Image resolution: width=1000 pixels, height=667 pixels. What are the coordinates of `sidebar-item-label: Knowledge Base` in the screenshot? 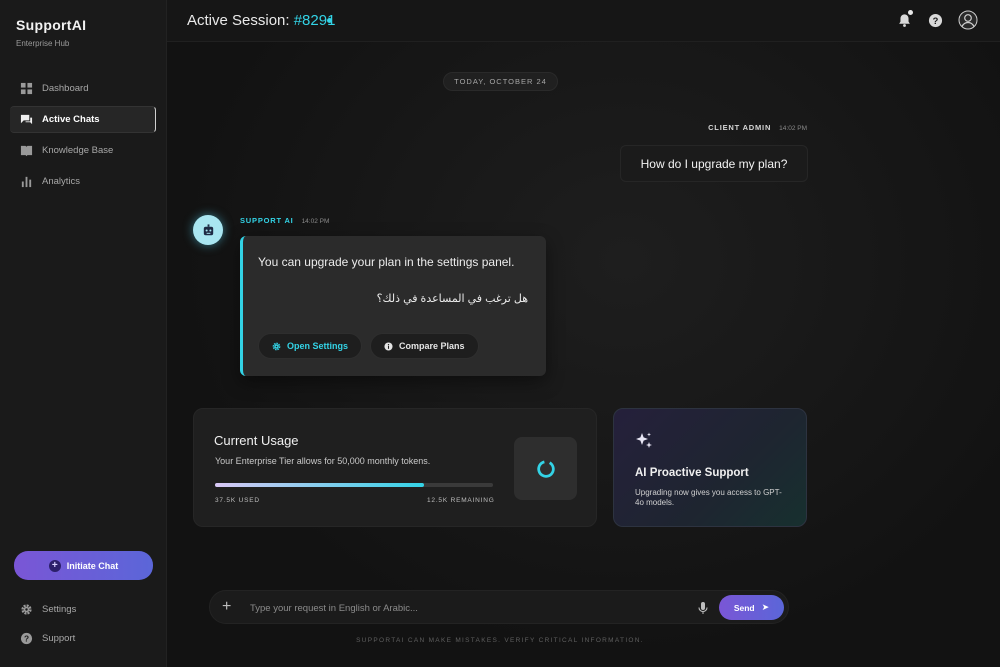 It's located at (78, 150).